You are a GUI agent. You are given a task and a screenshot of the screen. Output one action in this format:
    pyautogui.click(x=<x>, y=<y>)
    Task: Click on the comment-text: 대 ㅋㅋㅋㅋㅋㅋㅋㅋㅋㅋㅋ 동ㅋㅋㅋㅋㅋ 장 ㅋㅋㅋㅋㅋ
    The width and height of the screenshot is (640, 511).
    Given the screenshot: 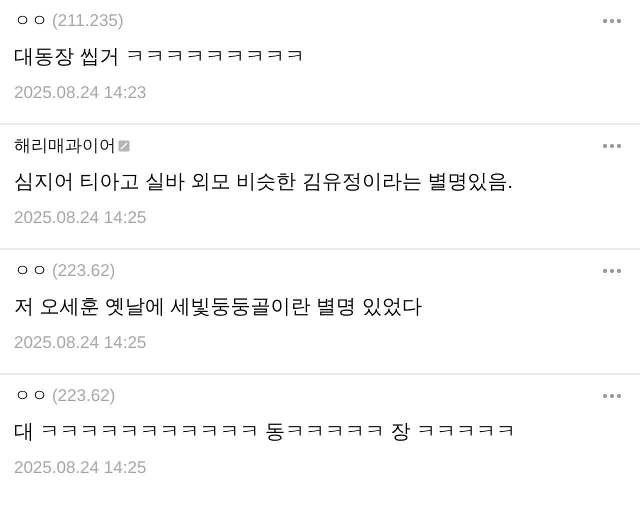 What is the action you would take?
    pyautogui.click(x=266, y=432)
    